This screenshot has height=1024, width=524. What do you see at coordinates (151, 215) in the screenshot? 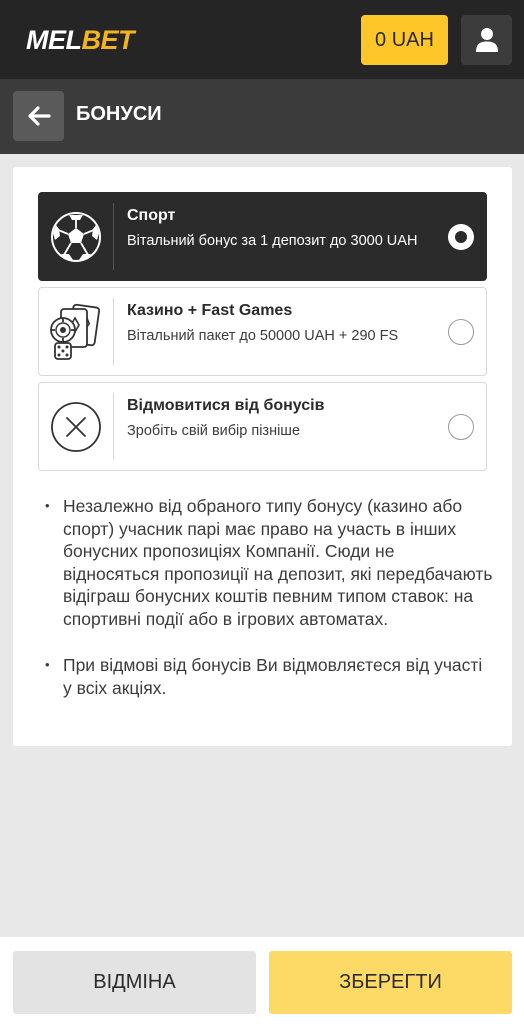
I see `option-title: Спорт` at bounding box center [151, 215].